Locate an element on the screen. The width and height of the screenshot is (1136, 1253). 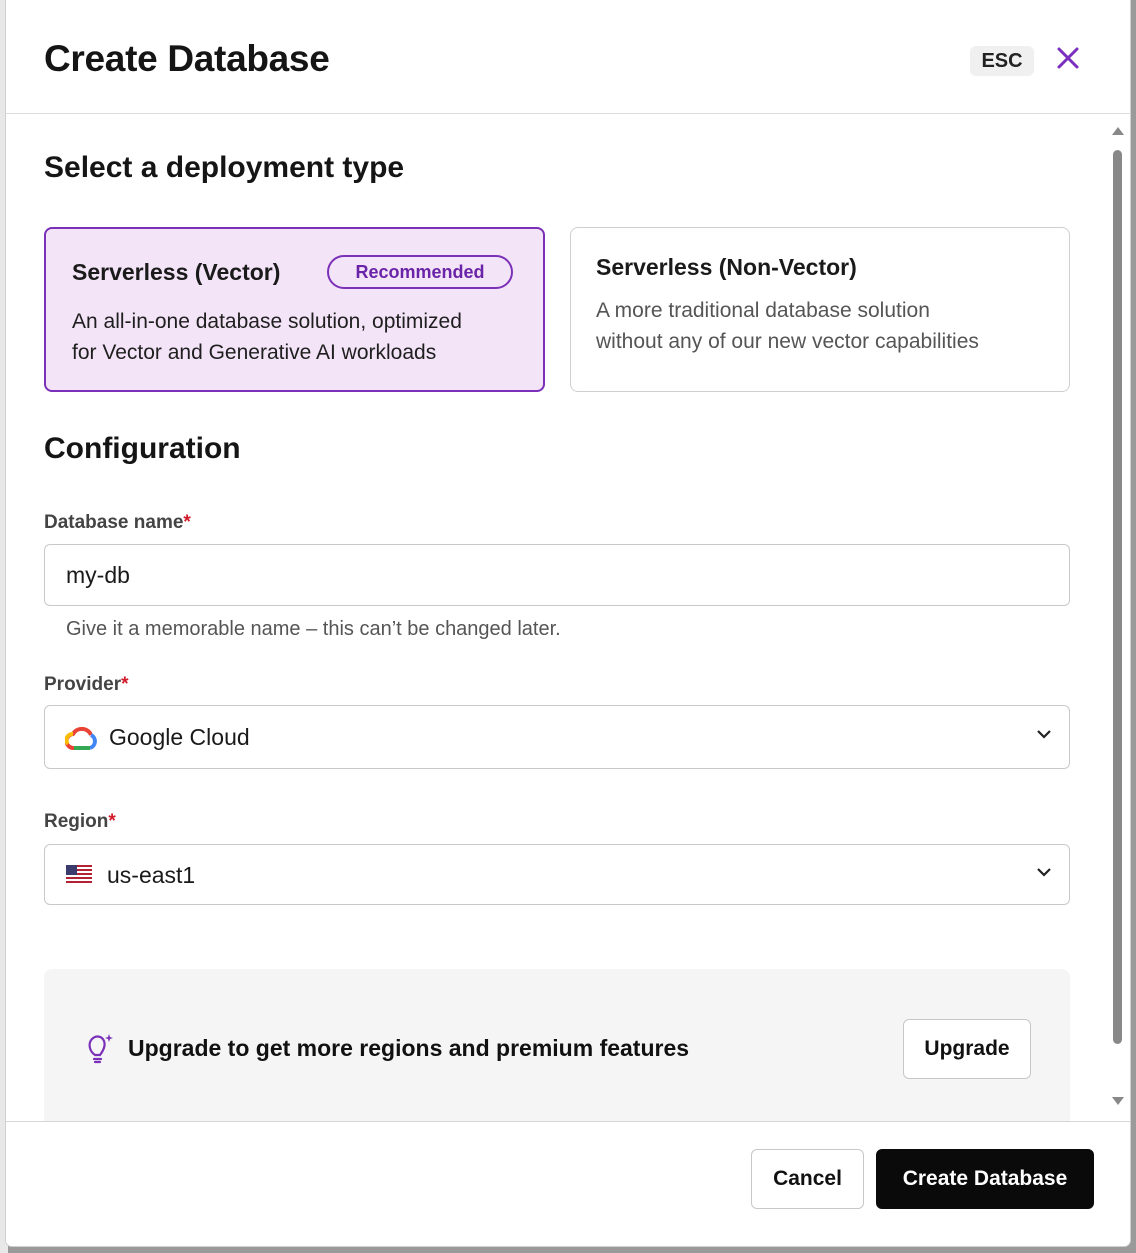
region-select: us-east1 is located at coordinates (557, 874).